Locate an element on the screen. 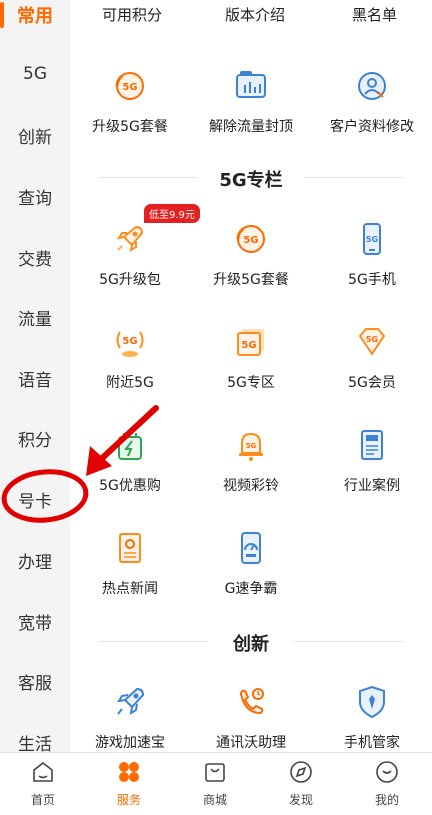 This screenshot has width=432, height=815. home-icon is located at coordinates (43, 771).